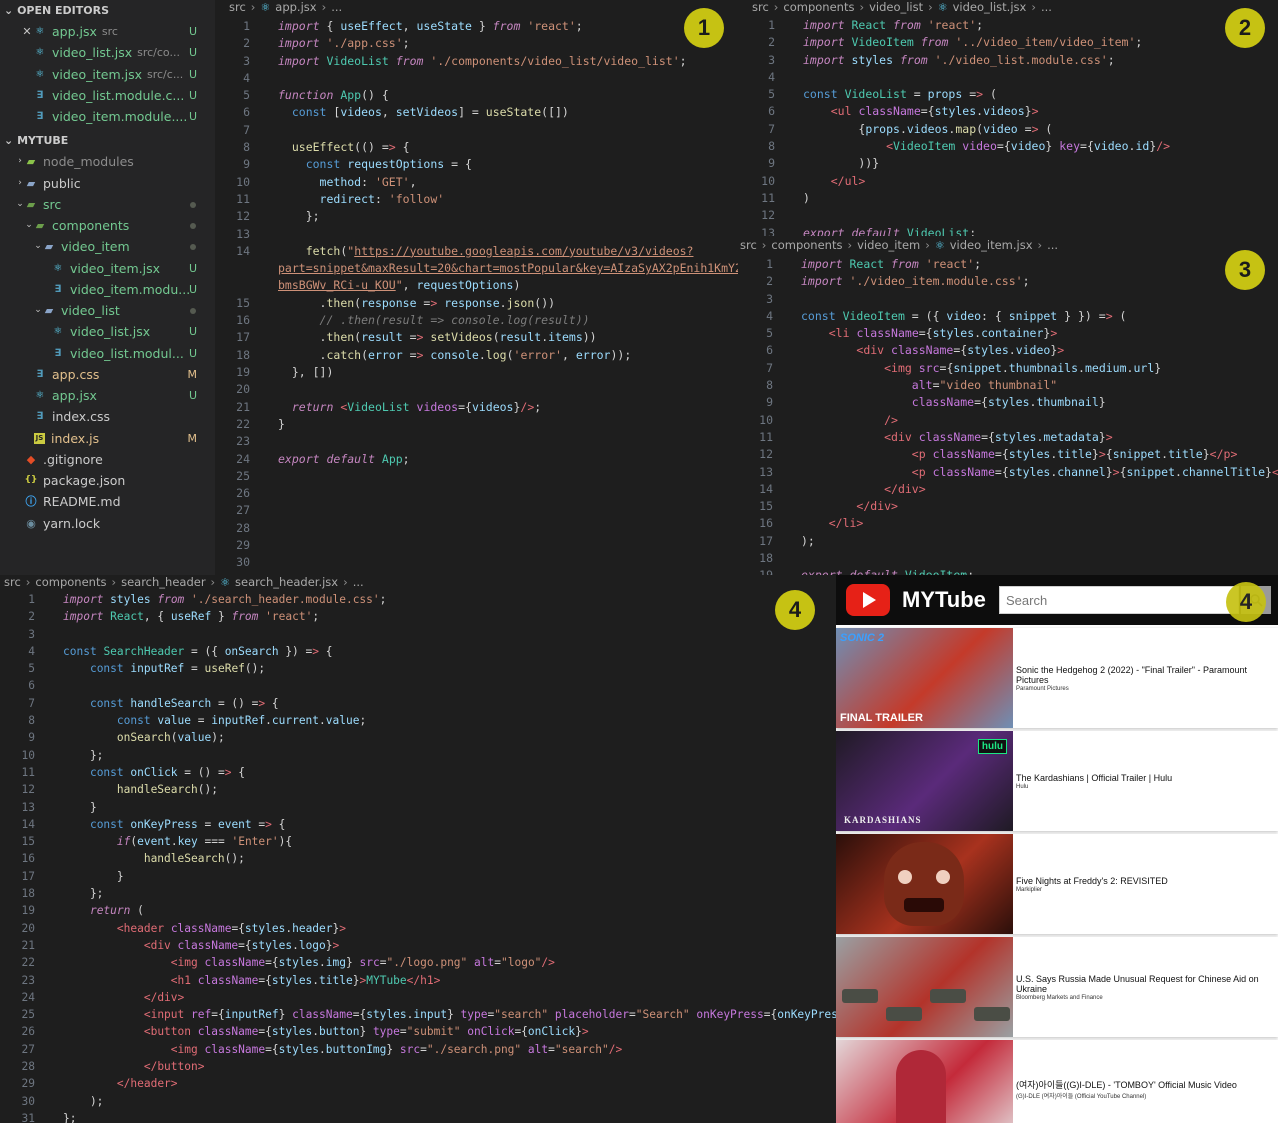  I want to click on breadcrumb-item: src, so click(12, 582).